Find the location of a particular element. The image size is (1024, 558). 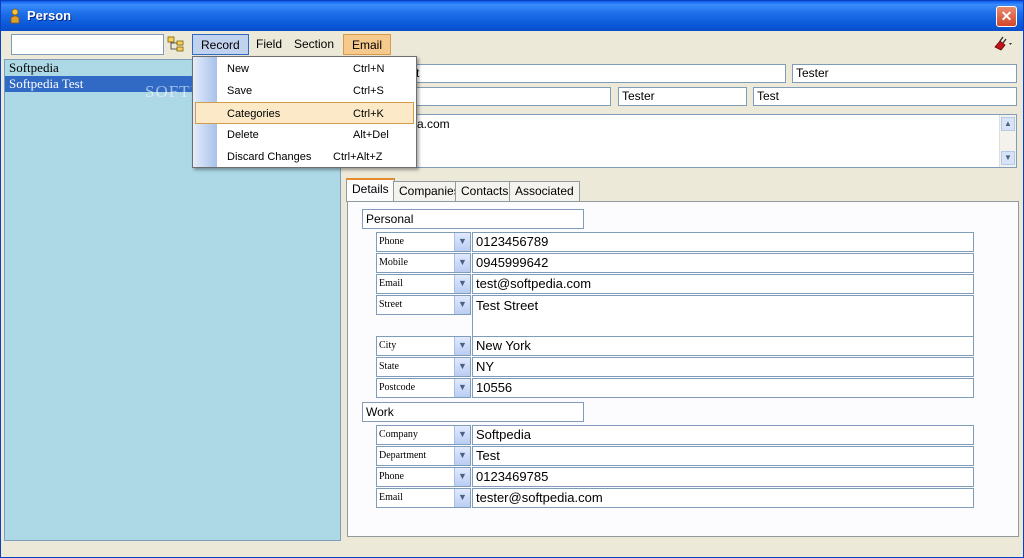

name-field-5: Test is located at coordinates (885, 96).